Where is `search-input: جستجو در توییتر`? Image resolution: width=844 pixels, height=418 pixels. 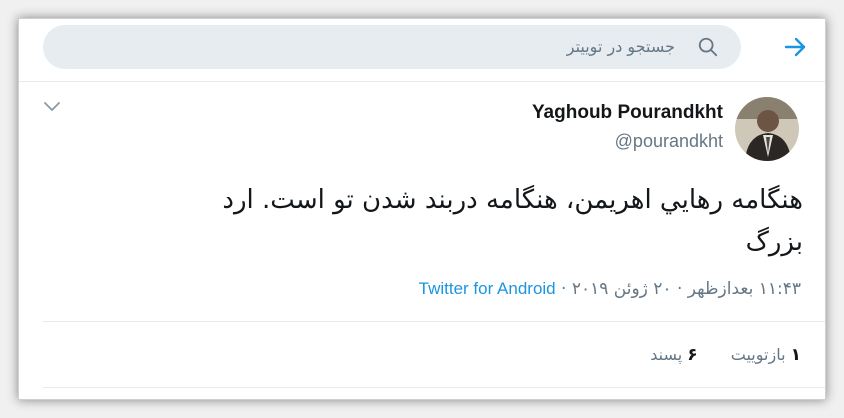
search-input: جستجو در توییتر is located at coordinates (621, 46).